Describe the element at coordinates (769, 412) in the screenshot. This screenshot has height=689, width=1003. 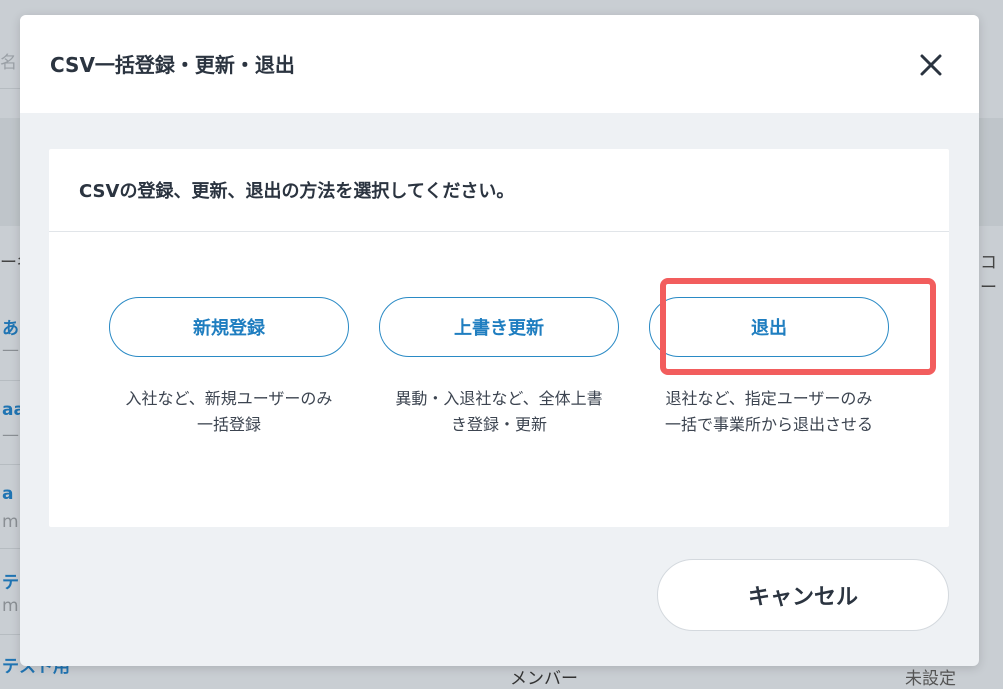
I see `withdraw-description: 退社など、指定ユーザーのみ 一括で事業所から退出させる` at that location.